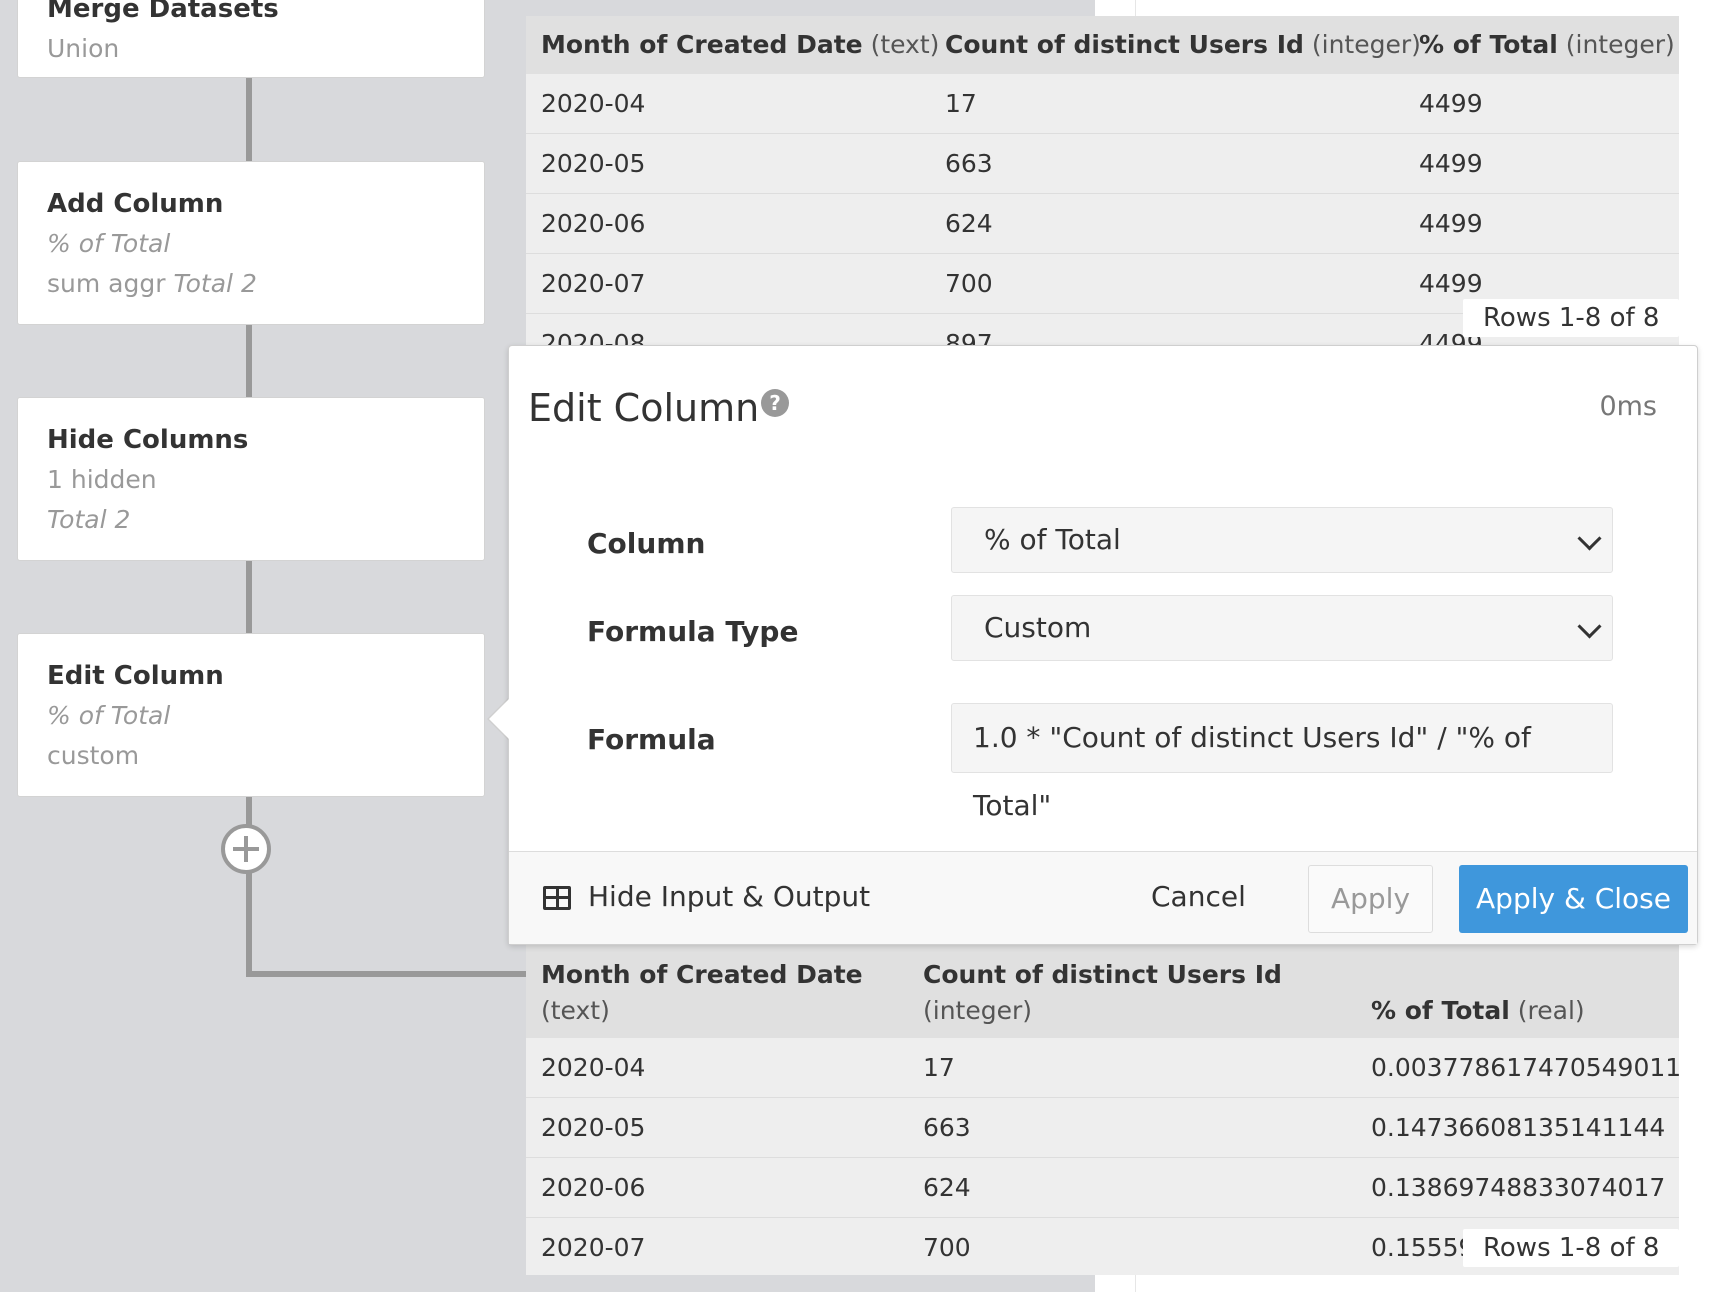  What do you see at coordinates (135, 676) in the screenshot?
I see `step-title: Edit Column` at bounding box center [135, 676].